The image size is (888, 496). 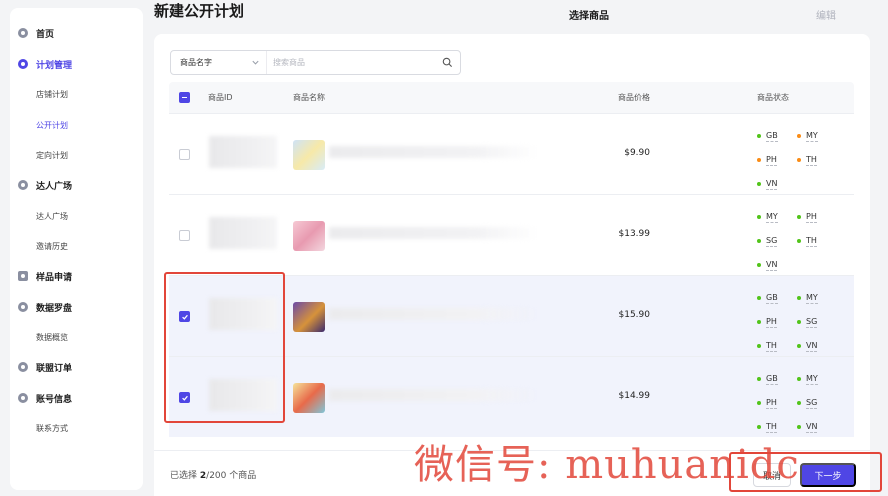 What do you see at coordinates (76, 33) in the screenshot?
I see `sidebar-item-home: 首页` at bounding box center [76, 33].